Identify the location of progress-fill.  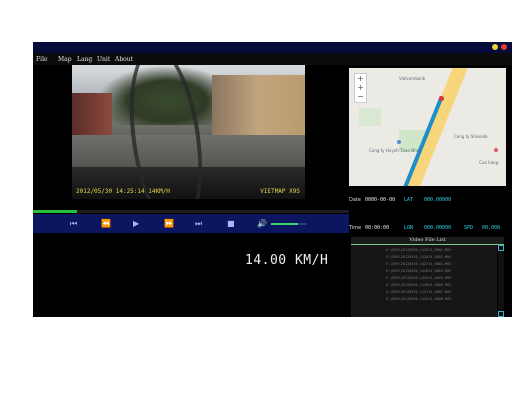
(55, 211).